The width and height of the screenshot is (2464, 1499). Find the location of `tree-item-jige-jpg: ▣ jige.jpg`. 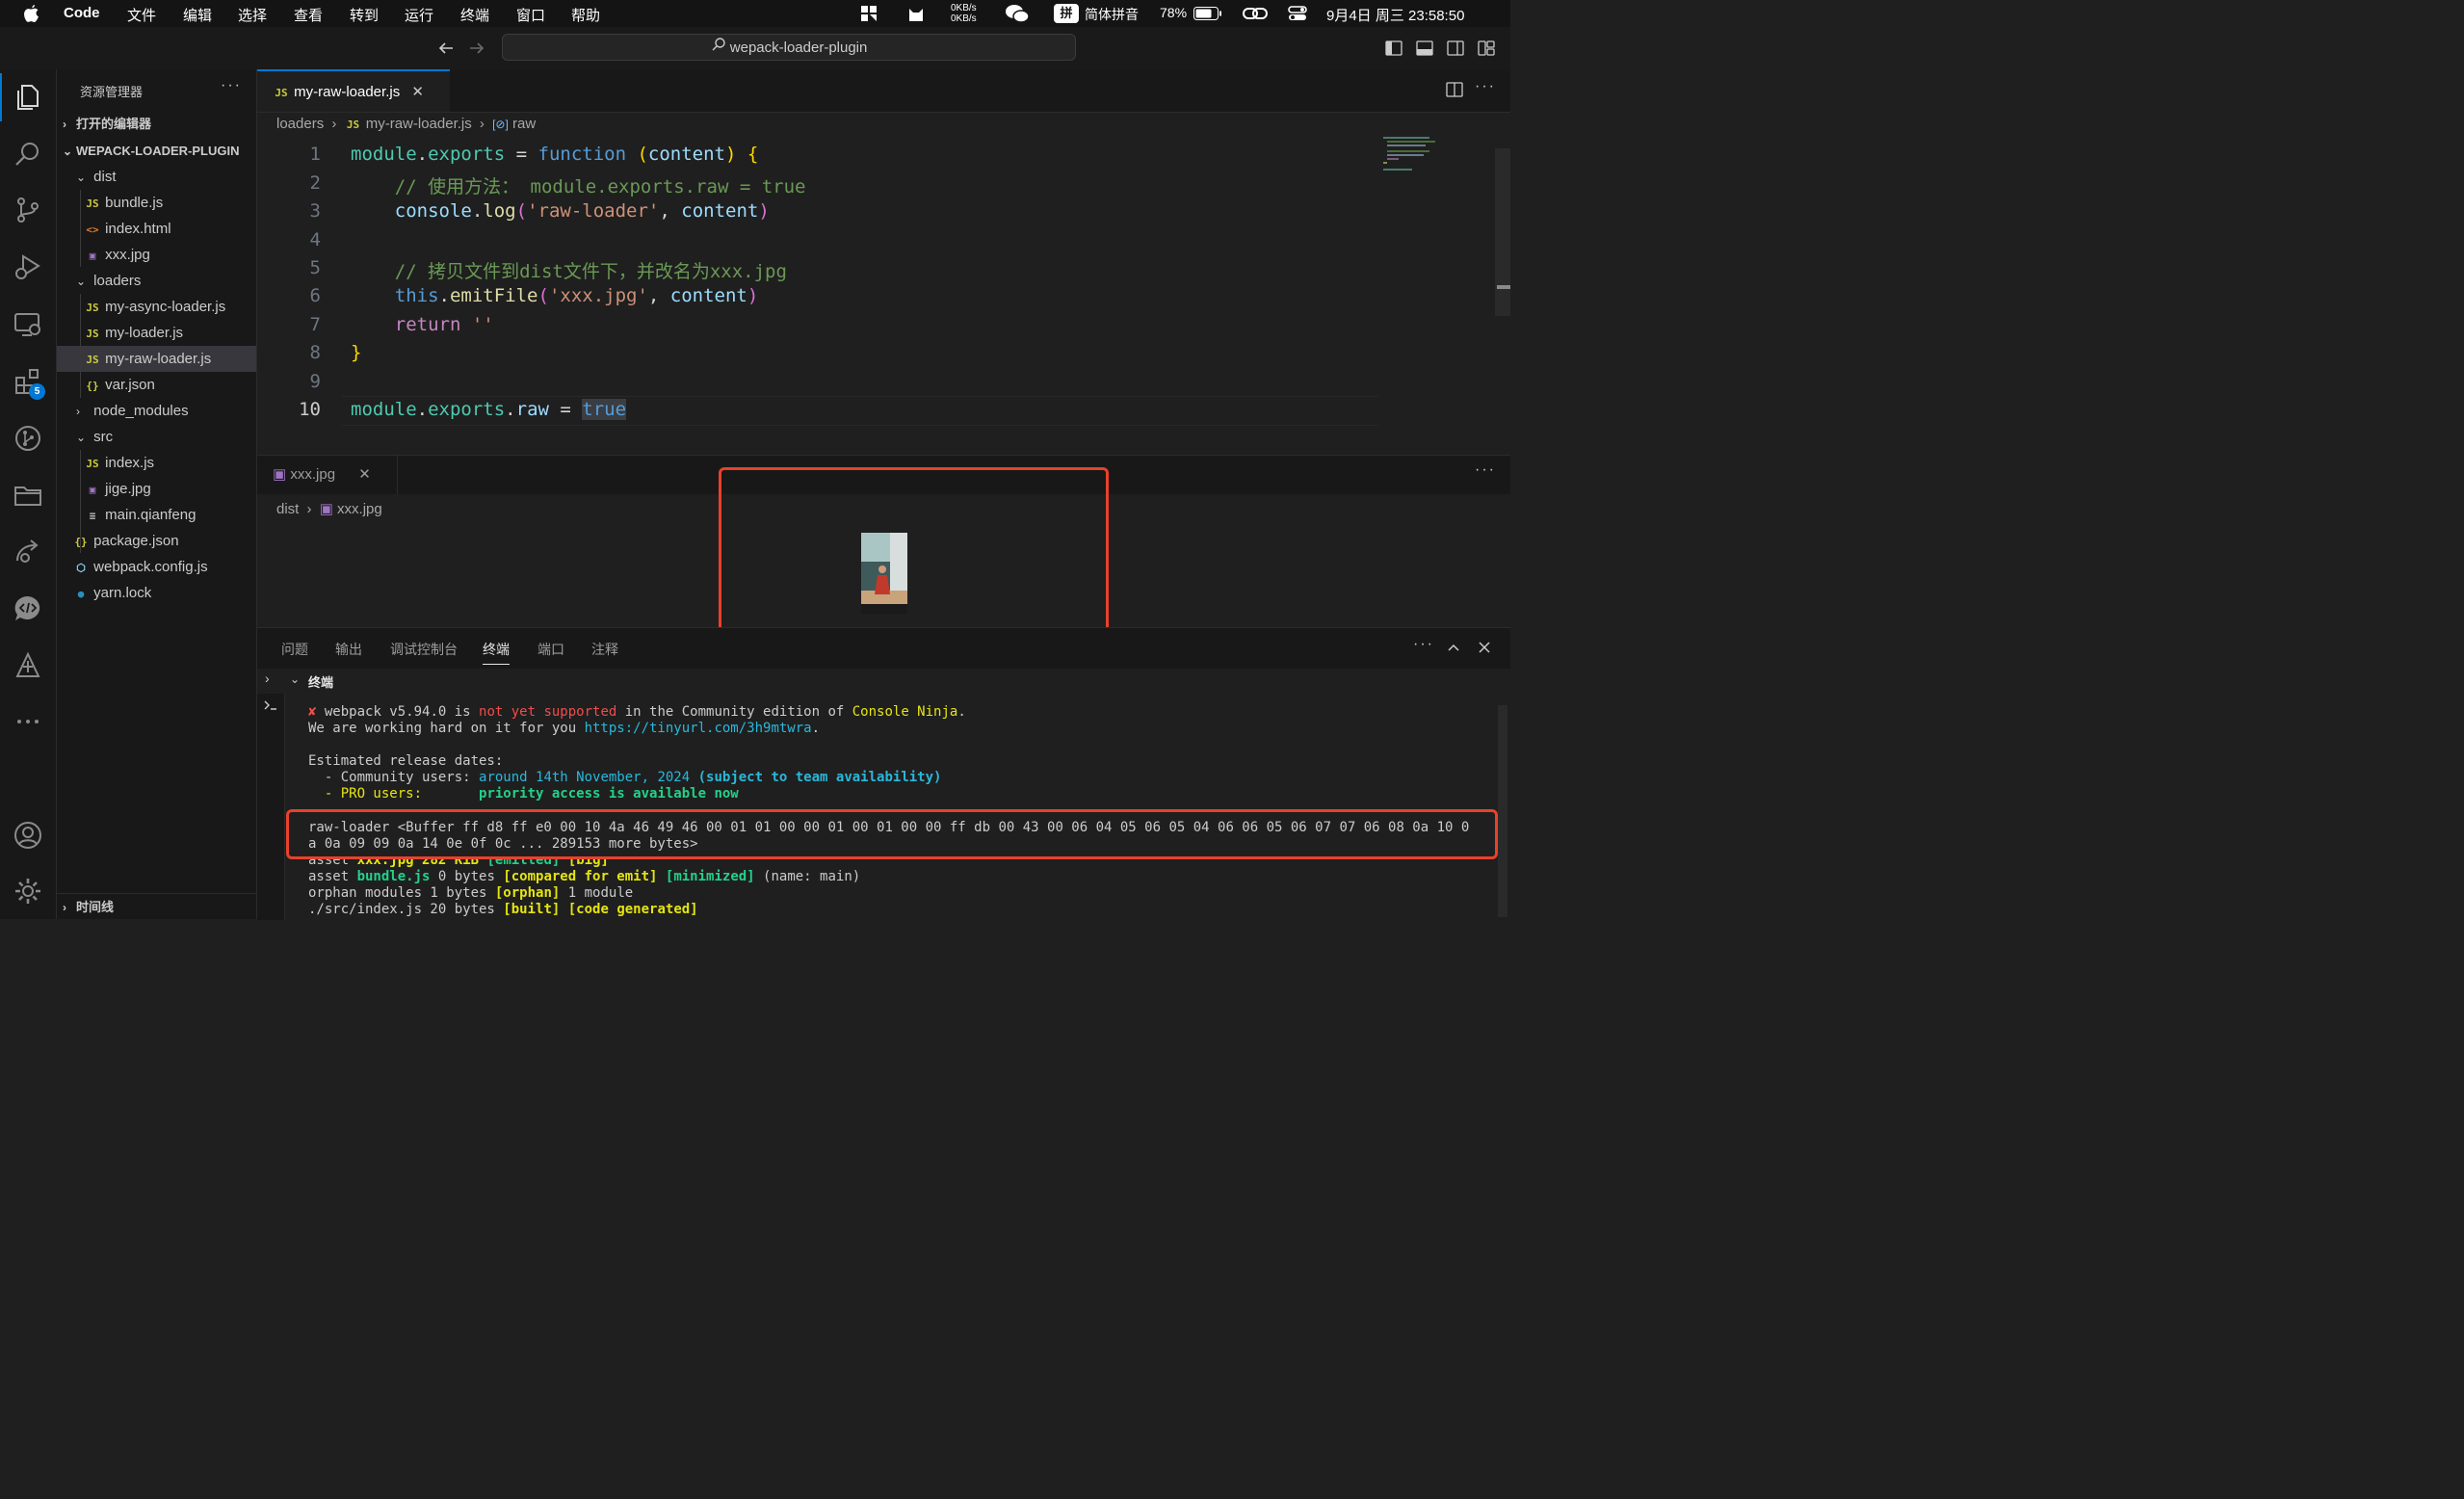

tree-item-jige-jpg: ▣ jige.jpg is located at coordinates (156, 489).